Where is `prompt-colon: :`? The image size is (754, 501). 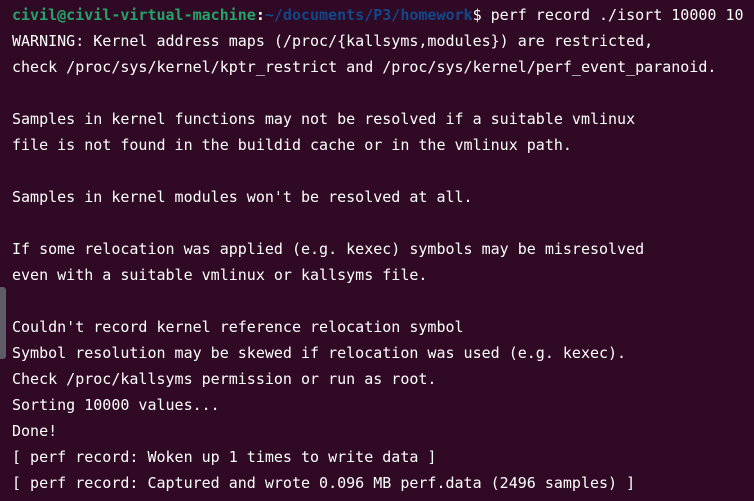
prompt-colon: : is located at coordinates (260, 15).